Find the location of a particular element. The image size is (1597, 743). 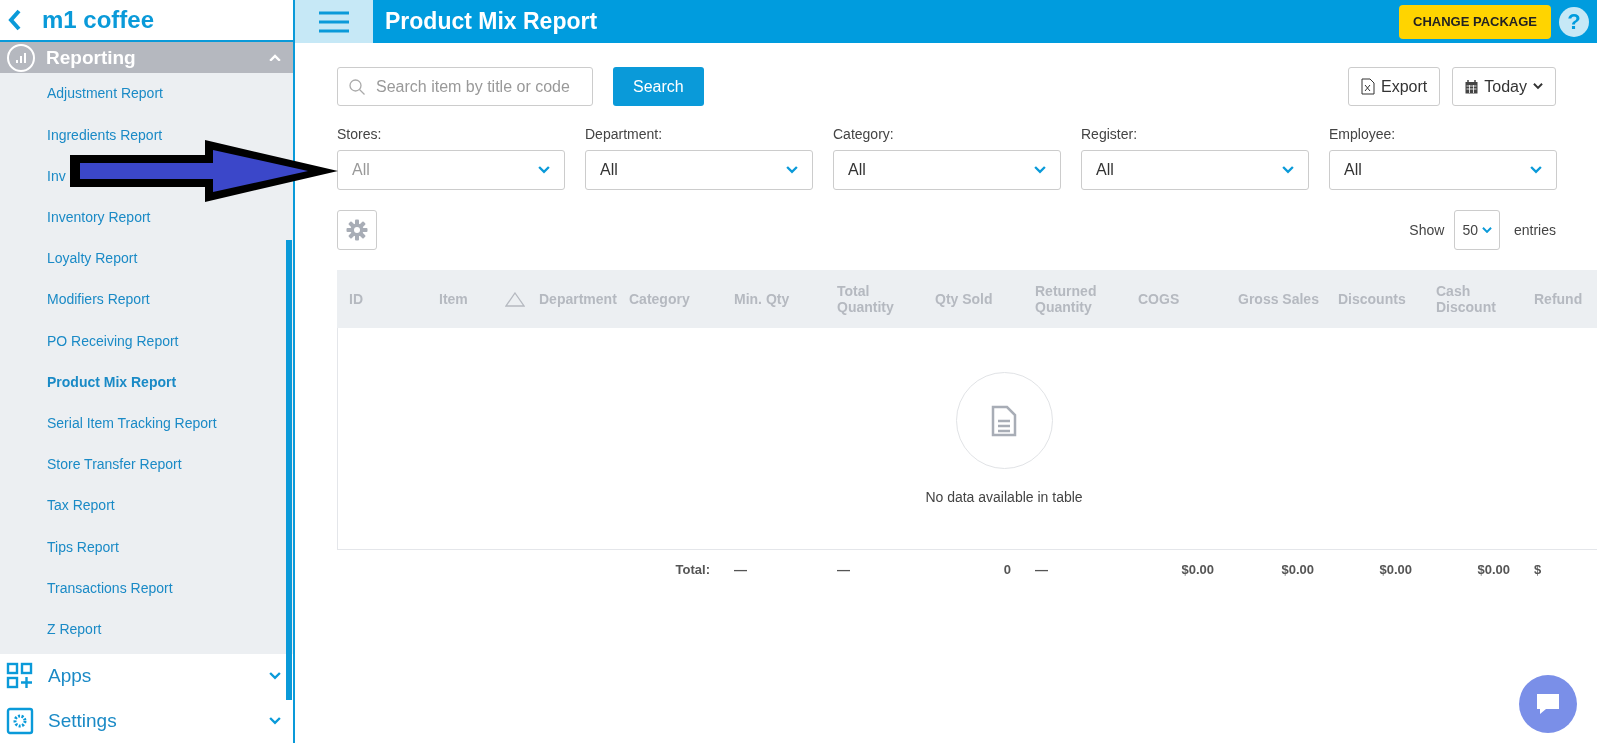

total-label: Total: is located at coordinates (692, 569).